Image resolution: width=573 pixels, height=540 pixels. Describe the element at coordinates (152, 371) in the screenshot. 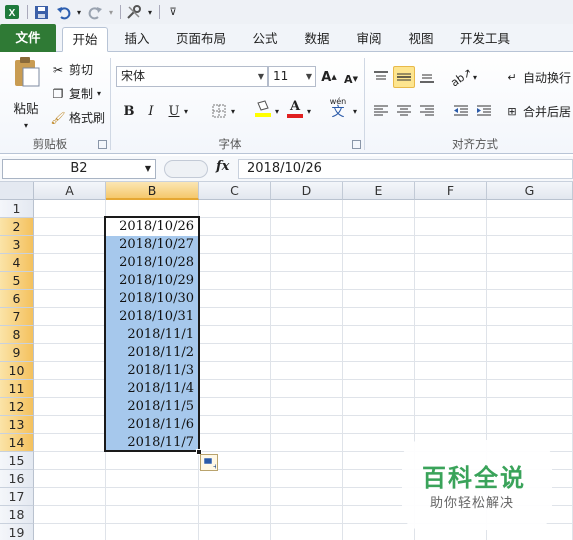

I see `cell-b10: 2018/11/3` at that location.